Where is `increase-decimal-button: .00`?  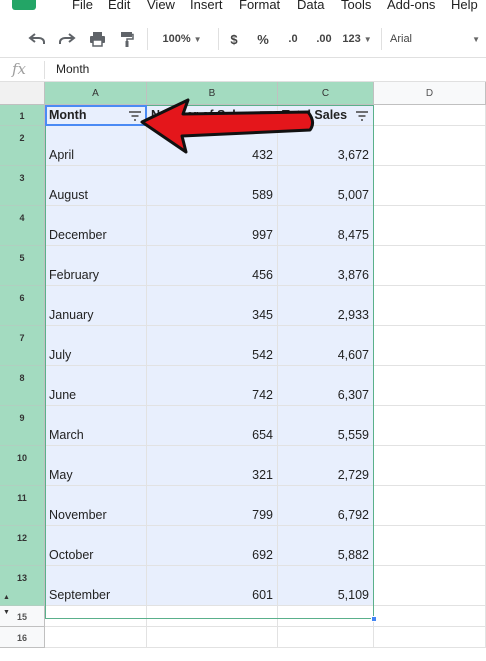 increase-decimal-button: .00 is located at coordinates (324, 39).